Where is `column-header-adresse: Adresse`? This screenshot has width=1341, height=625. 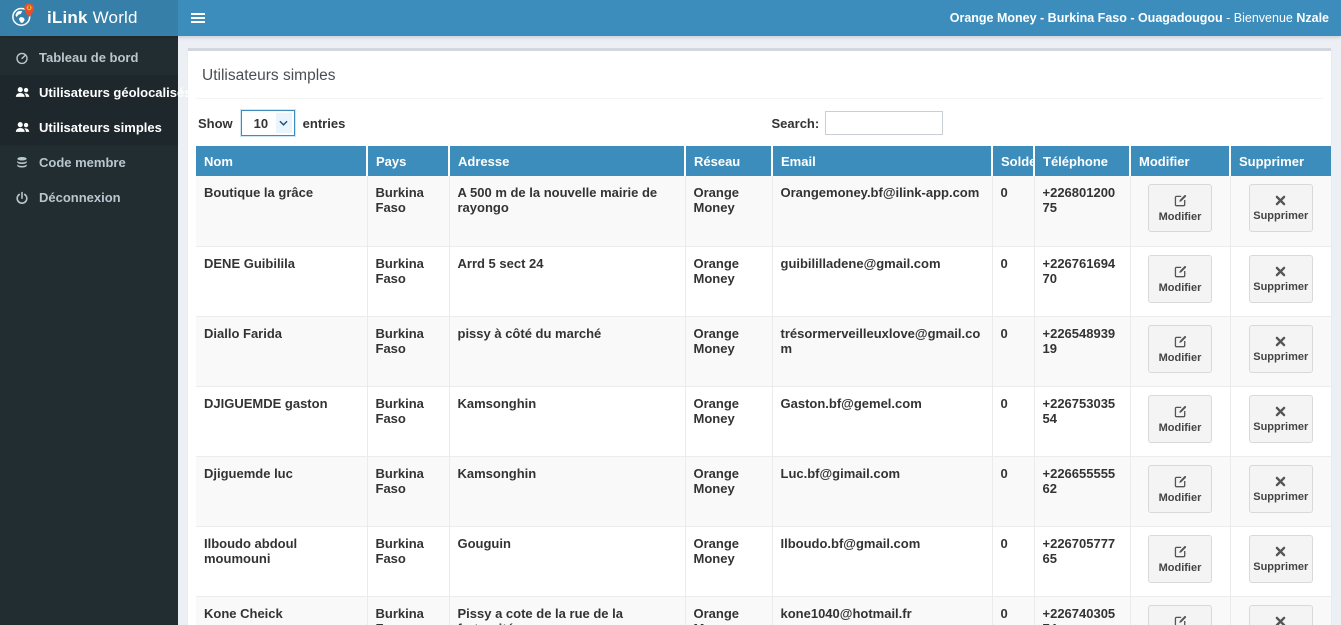
column-header-adresse: Adresse is located at coordinates (566, 161).